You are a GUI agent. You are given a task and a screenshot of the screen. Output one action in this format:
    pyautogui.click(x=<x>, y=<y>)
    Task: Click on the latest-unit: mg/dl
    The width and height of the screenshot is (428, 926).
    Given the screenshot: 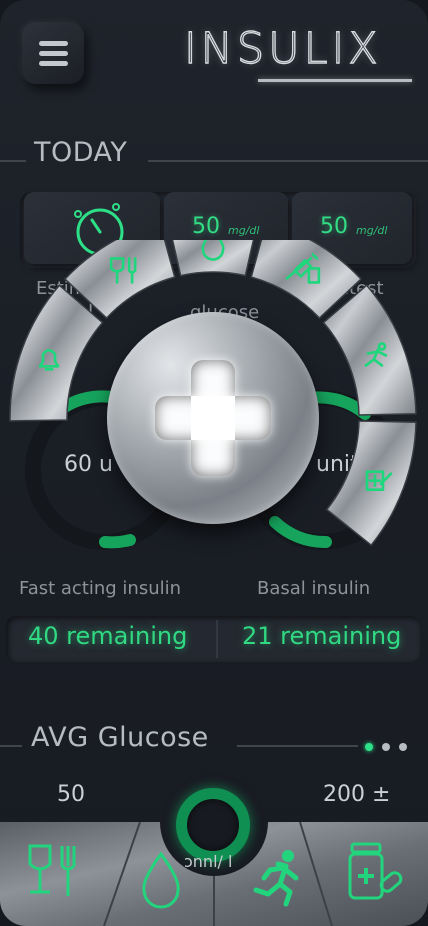 What is the action you would take?
    pyautogui.click(x=372, y=230)
    